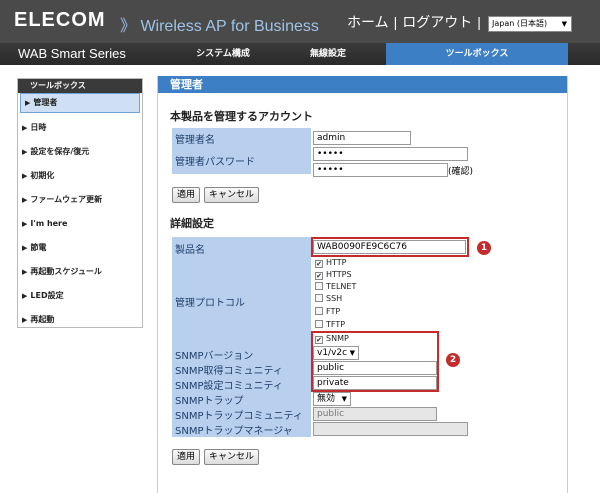 Image resolution: width=600 pixels, height=493 pixels. Describe the element at coordinates (215, 162) in the screenshot. I see `admin-password-label: 管理者パスワード` at that location.